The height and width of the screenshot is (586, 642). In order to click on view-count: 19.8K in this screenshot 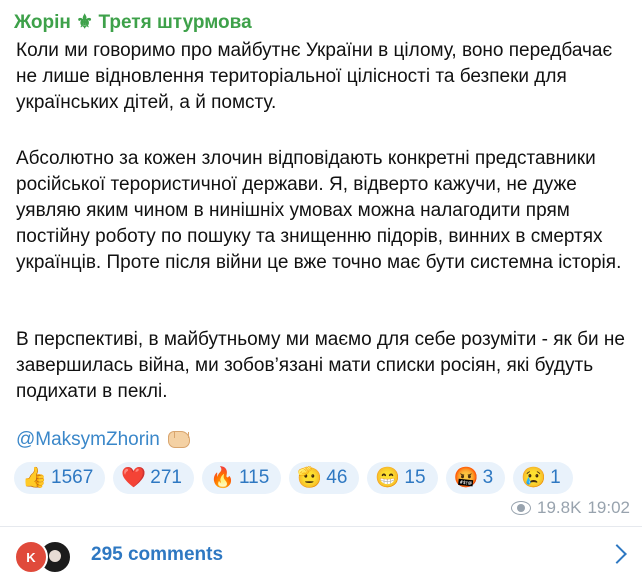, I will do `click(559, 507)`.